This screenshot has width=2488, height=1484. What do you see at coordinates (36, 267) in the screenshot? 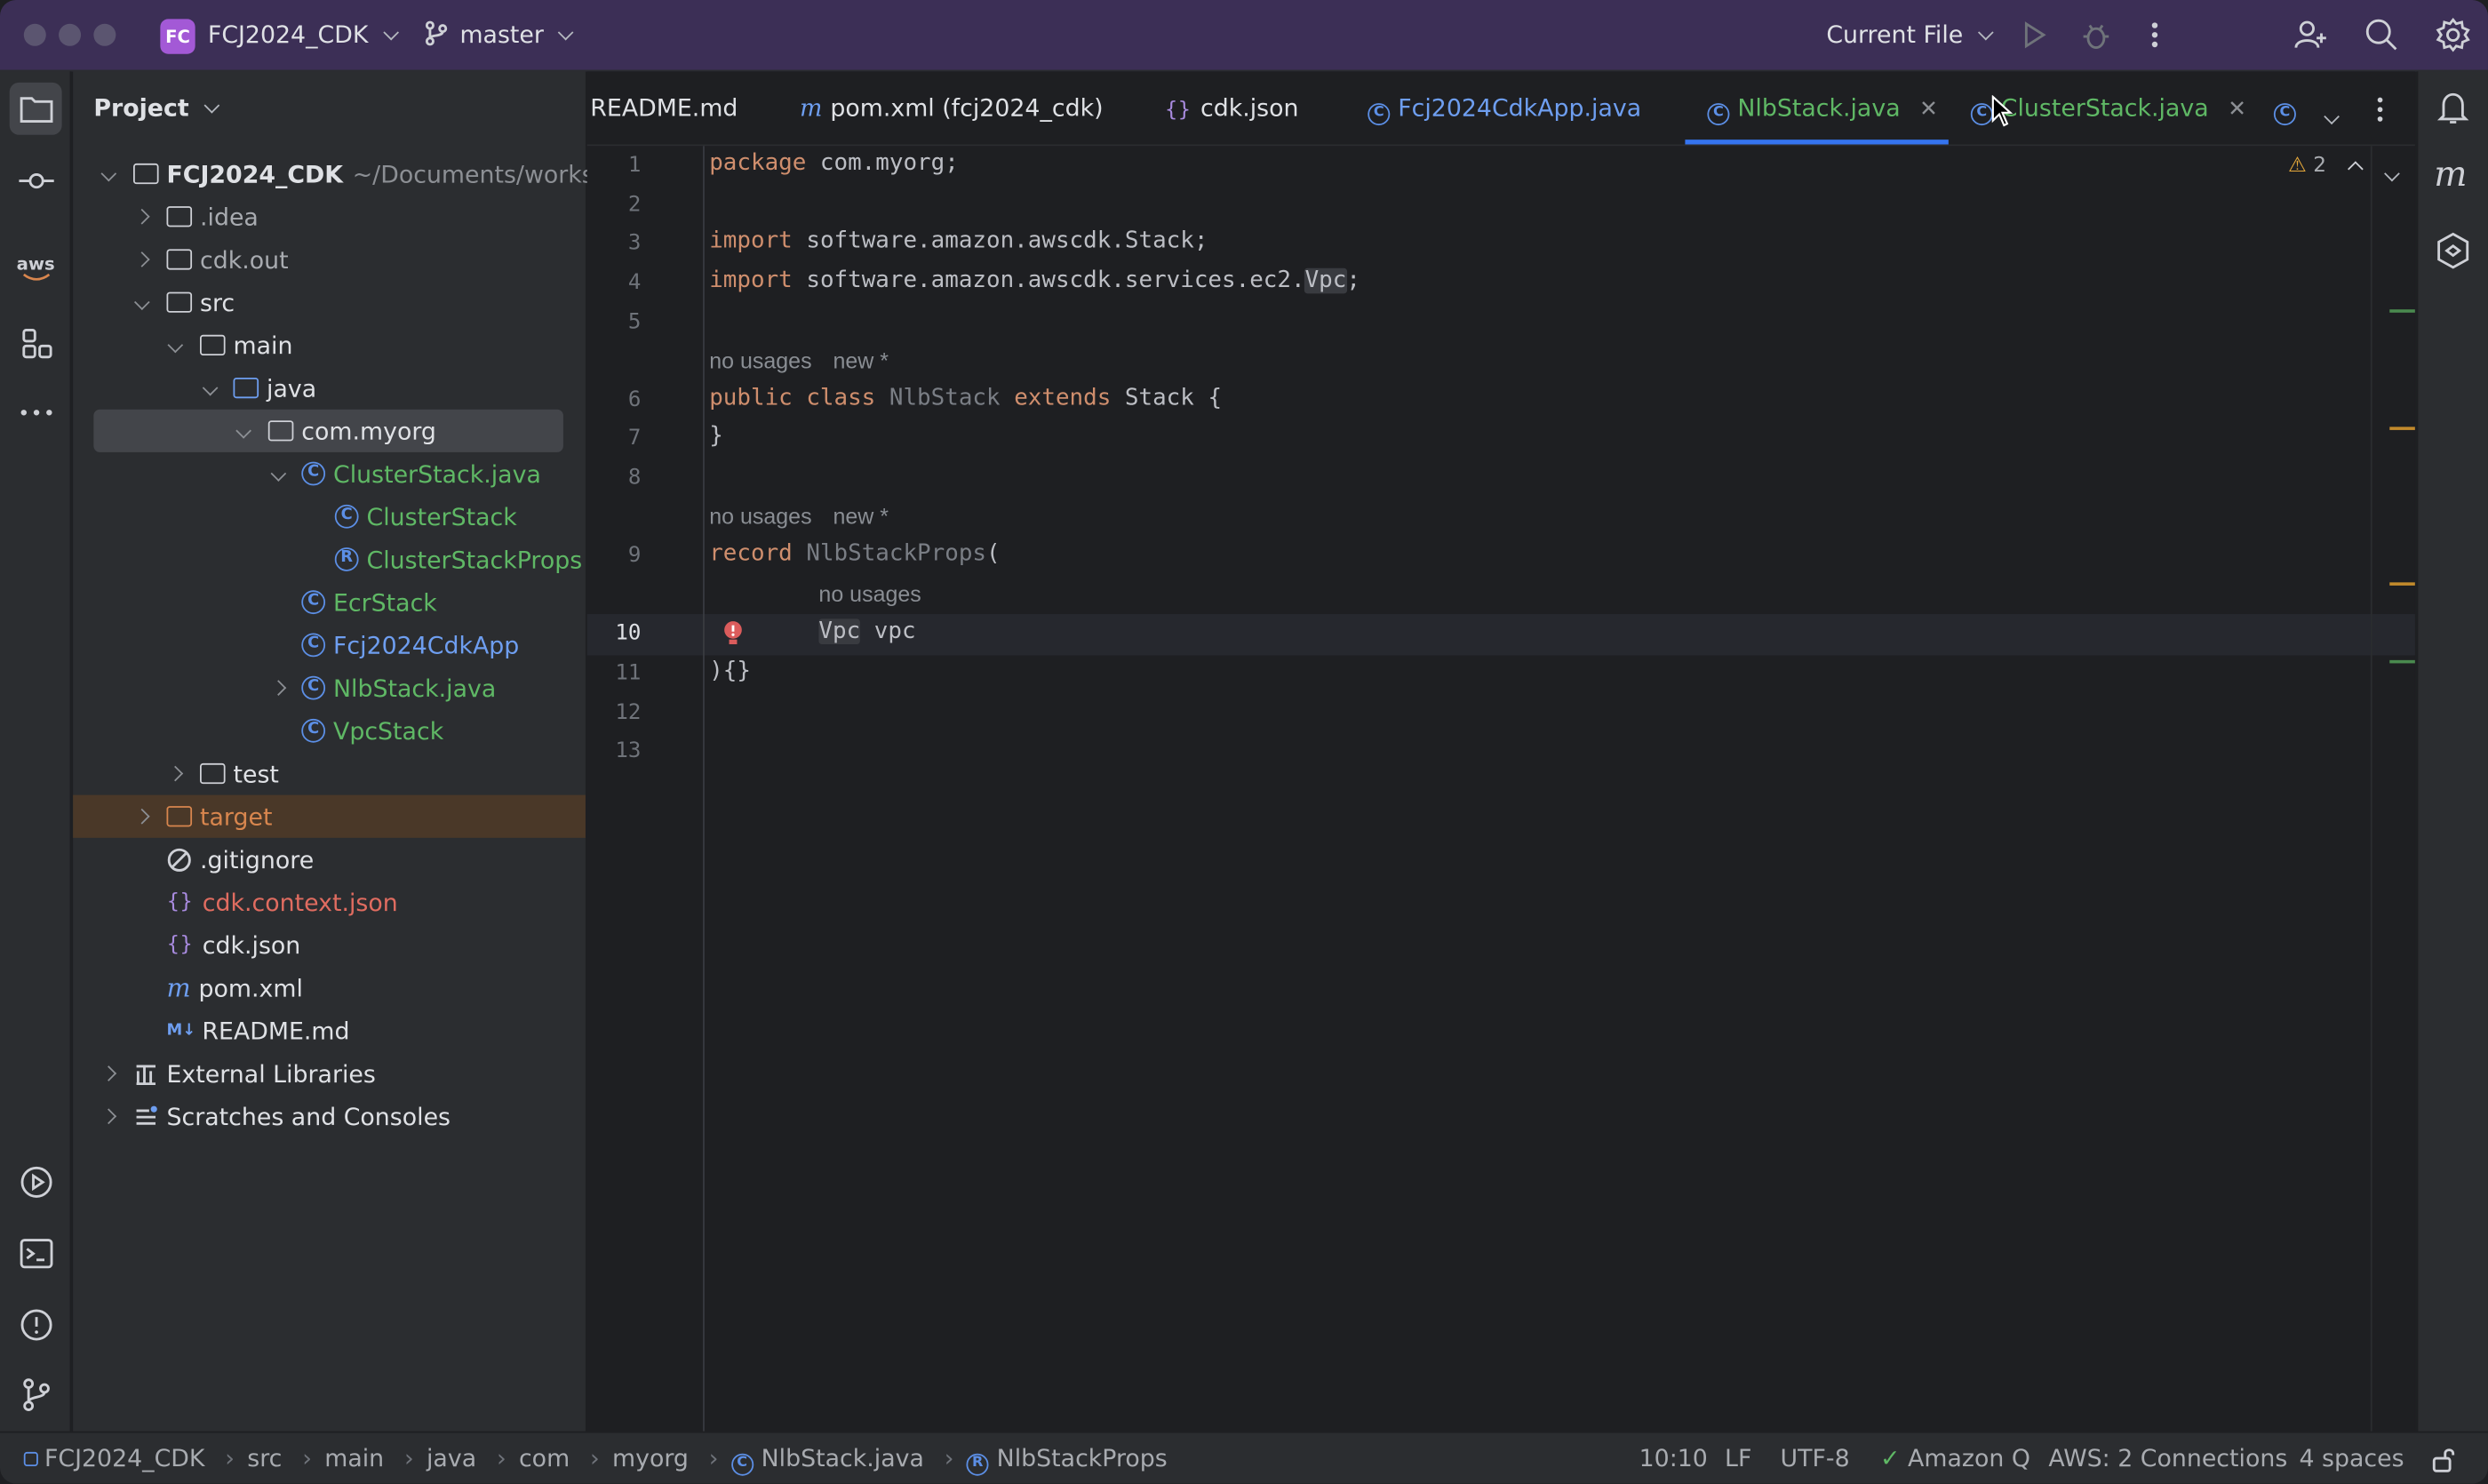
I see `aws-tool-button: aws` at bounding box center [36, 267].